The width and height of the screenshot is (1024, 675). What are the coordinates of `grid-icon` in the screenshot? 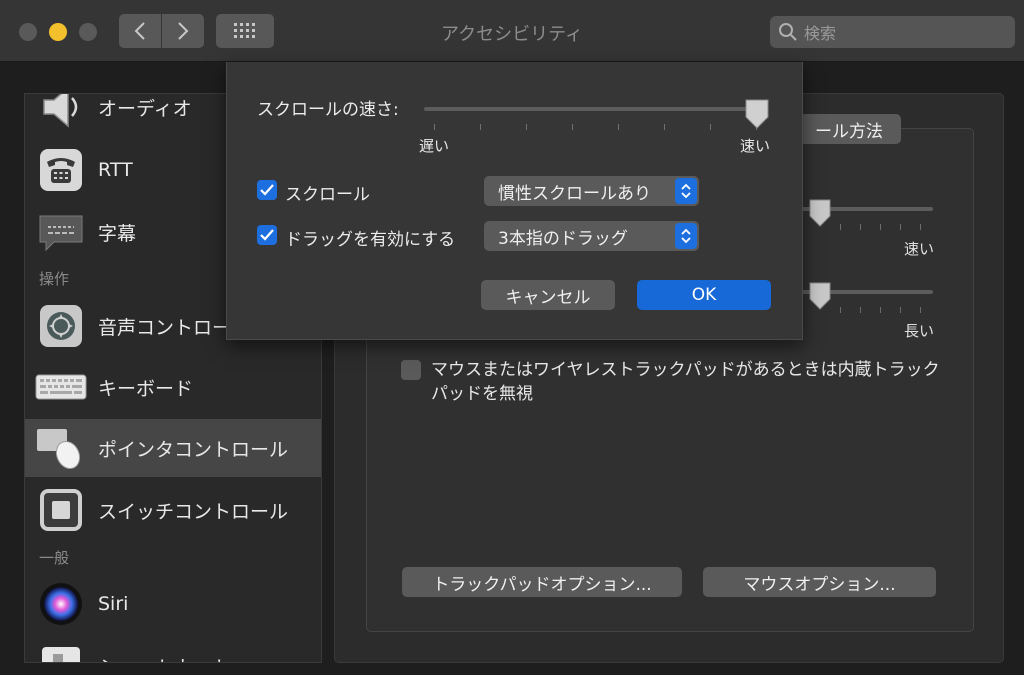 It's located at (244, 30).